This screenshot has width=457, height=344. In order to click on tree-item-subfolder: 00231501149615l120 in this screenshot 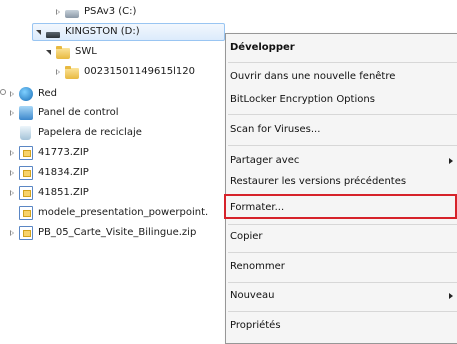, I will do `click(124, 72)`.